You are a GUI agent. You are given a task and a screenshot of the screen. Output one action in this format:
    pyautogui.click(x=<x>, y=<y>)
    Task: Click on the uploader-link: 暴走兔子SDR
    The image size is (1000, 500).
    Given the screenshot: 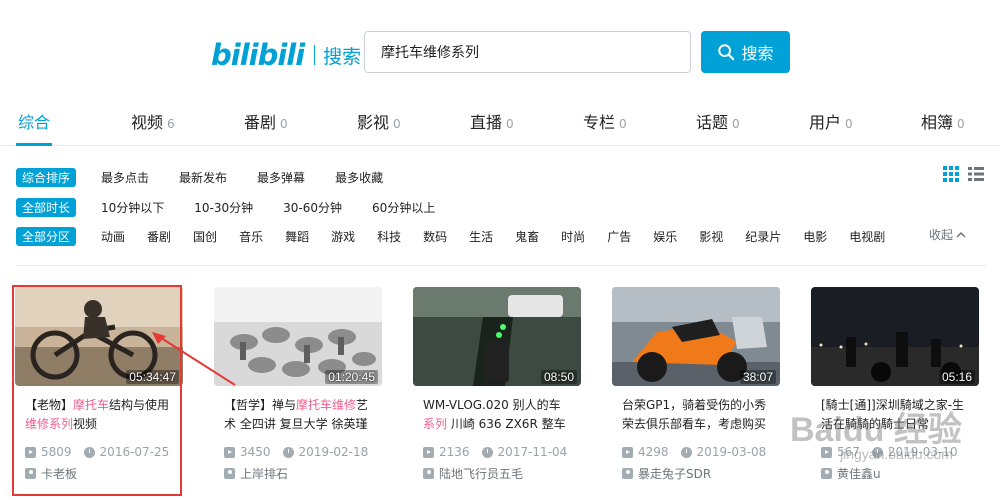 What is the action you would take?
    pyautogui.click(x=696, y=473)
    